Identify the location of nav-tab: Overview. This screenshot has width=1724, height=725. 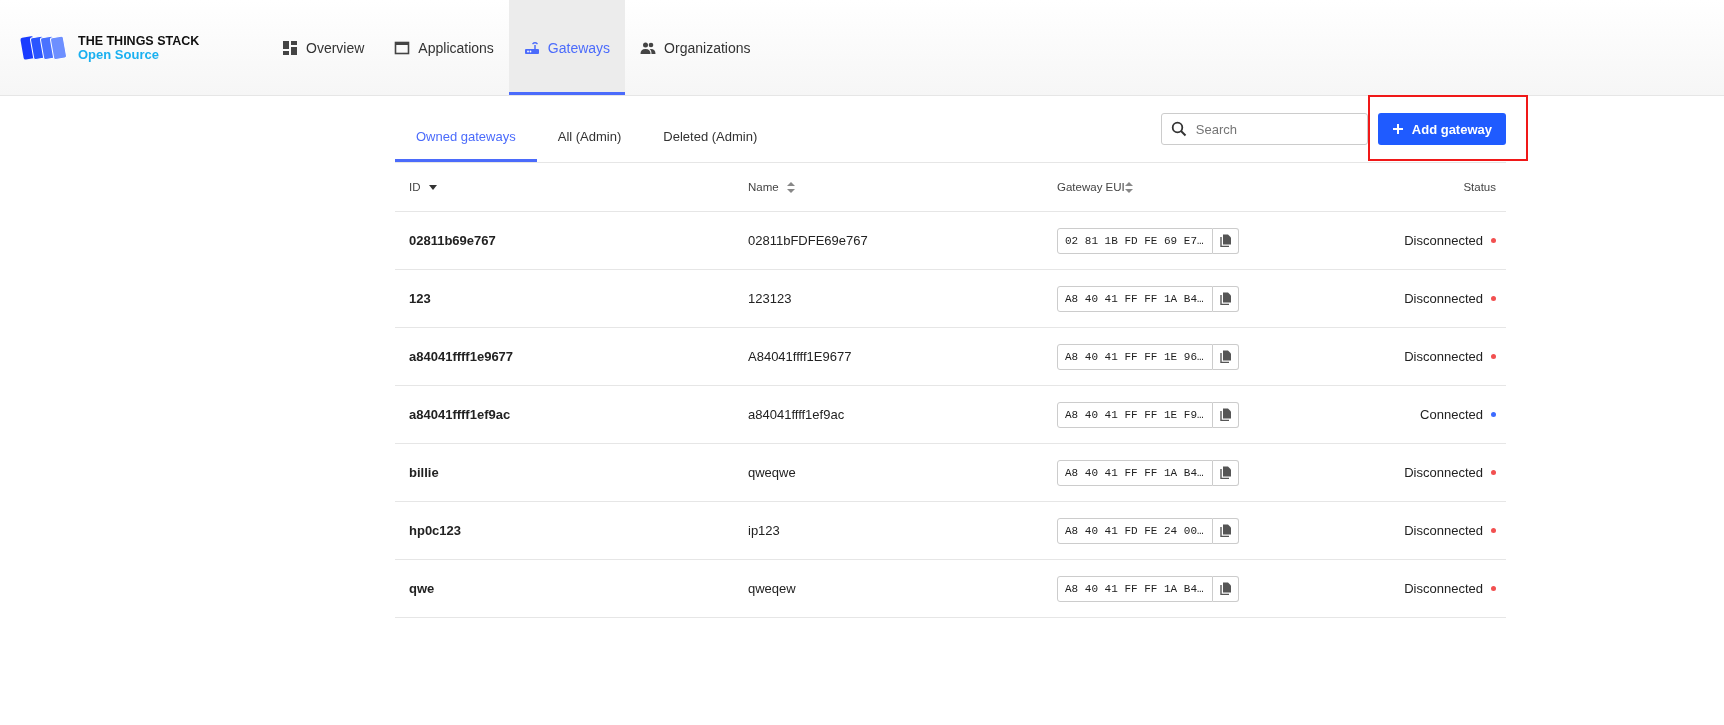
(323, 47).